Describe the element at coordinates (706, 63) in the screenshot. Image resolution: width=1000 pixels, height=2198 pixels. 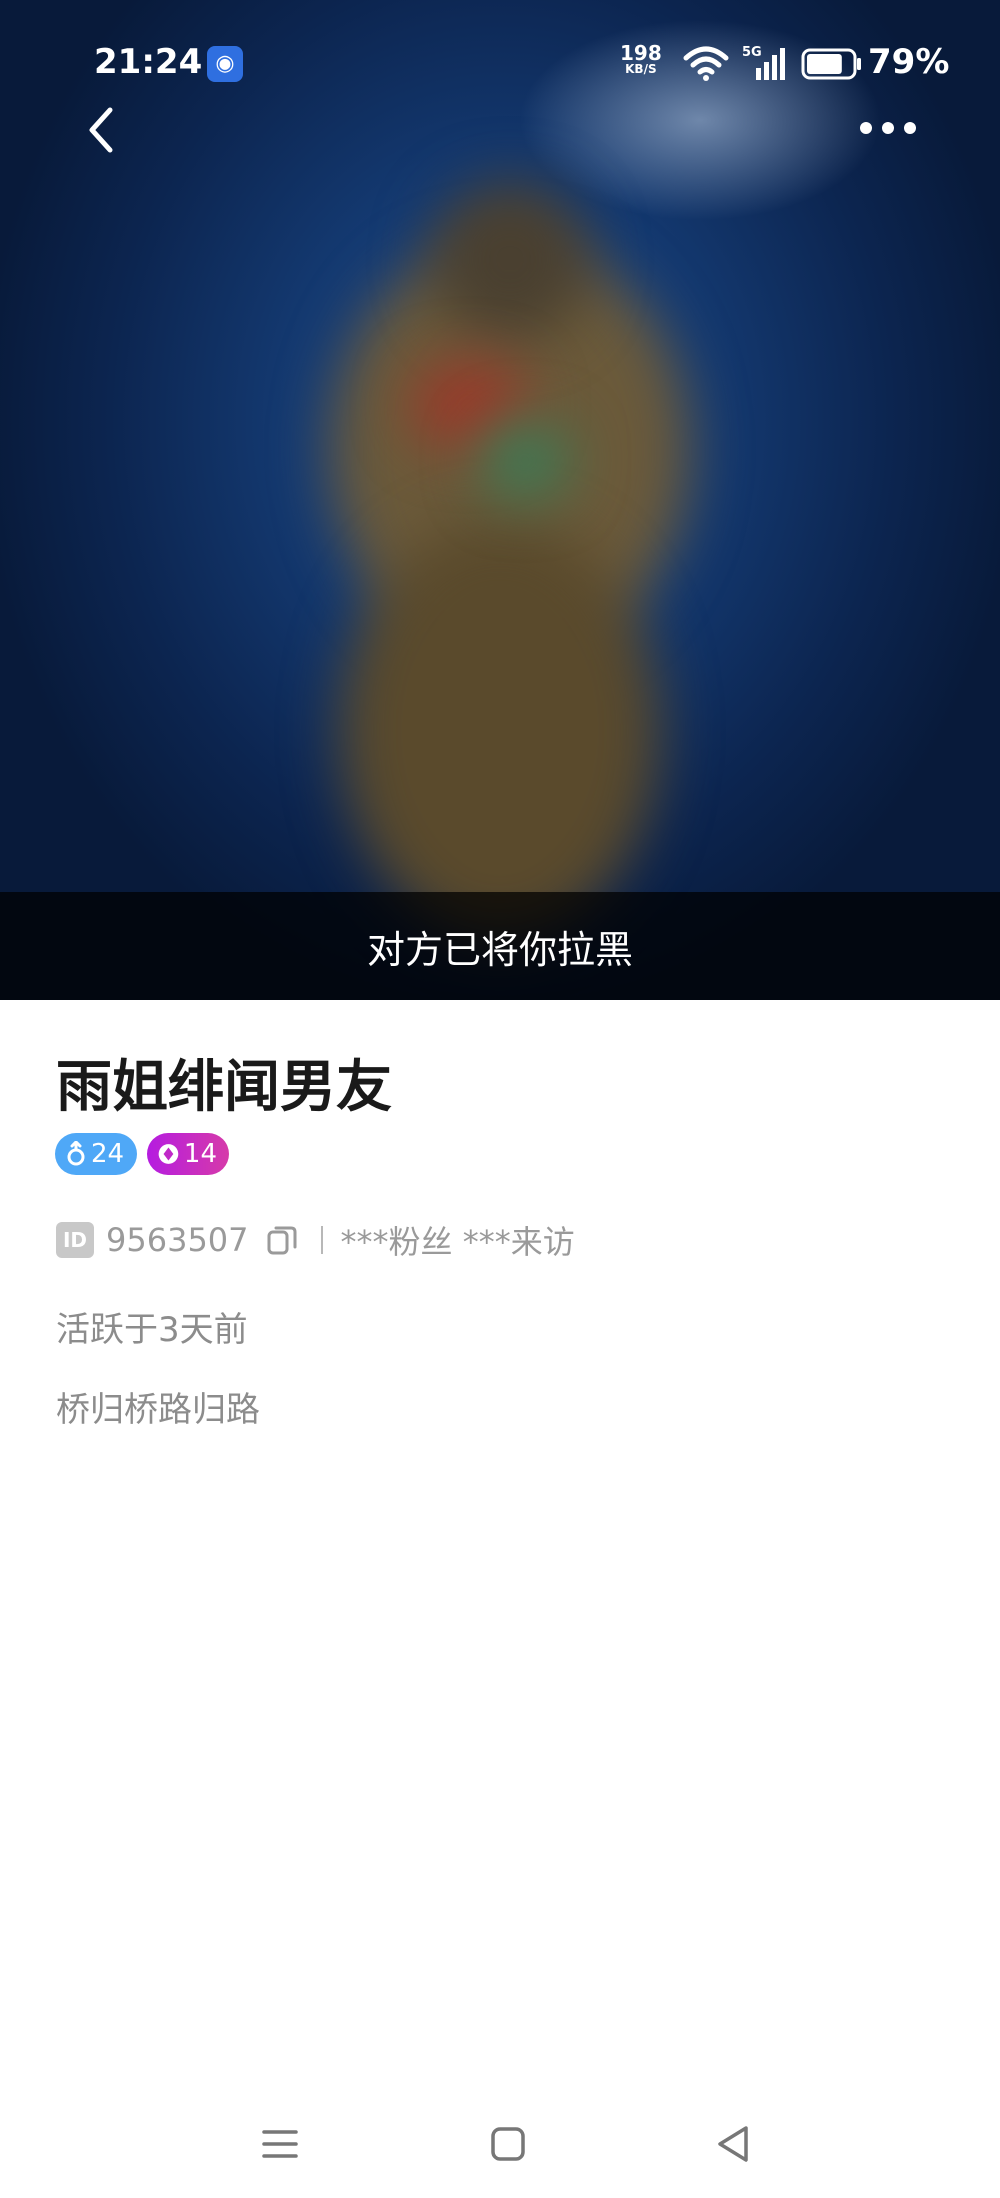
I see `wifi-icon` at that location.